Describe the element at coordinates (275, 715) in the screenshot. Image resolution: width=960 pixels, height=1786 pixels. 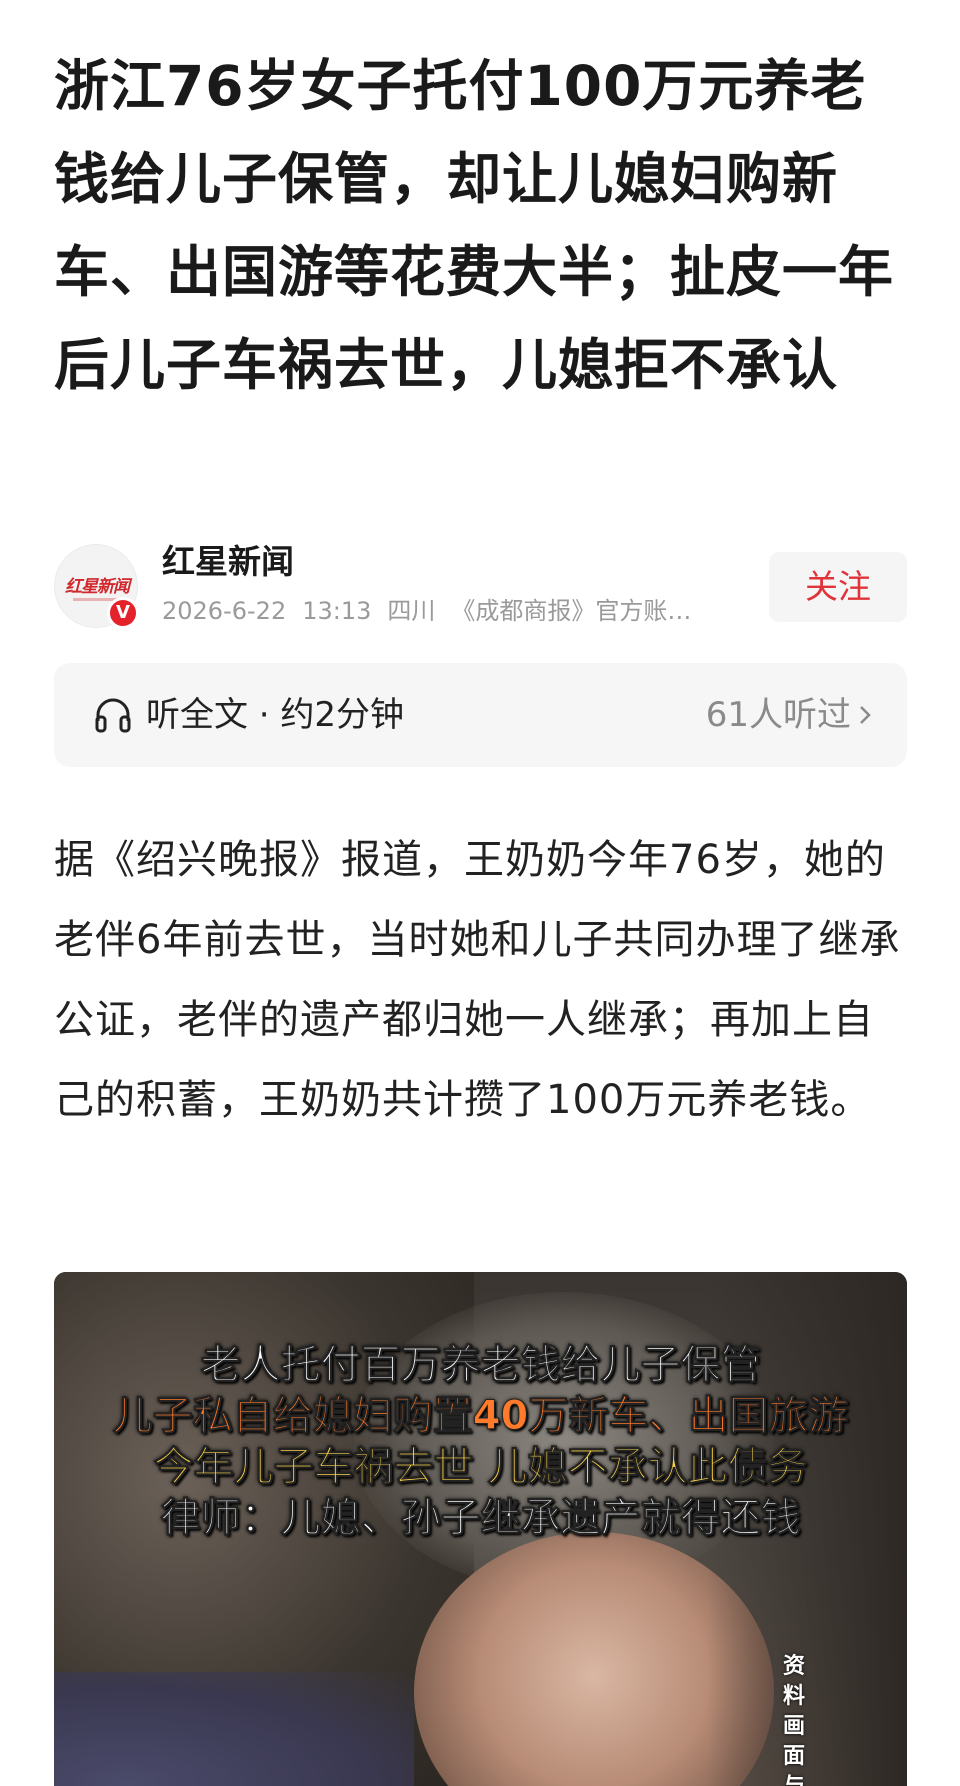
I see `listen-label: 听全文 · 约2分钟` at that location.